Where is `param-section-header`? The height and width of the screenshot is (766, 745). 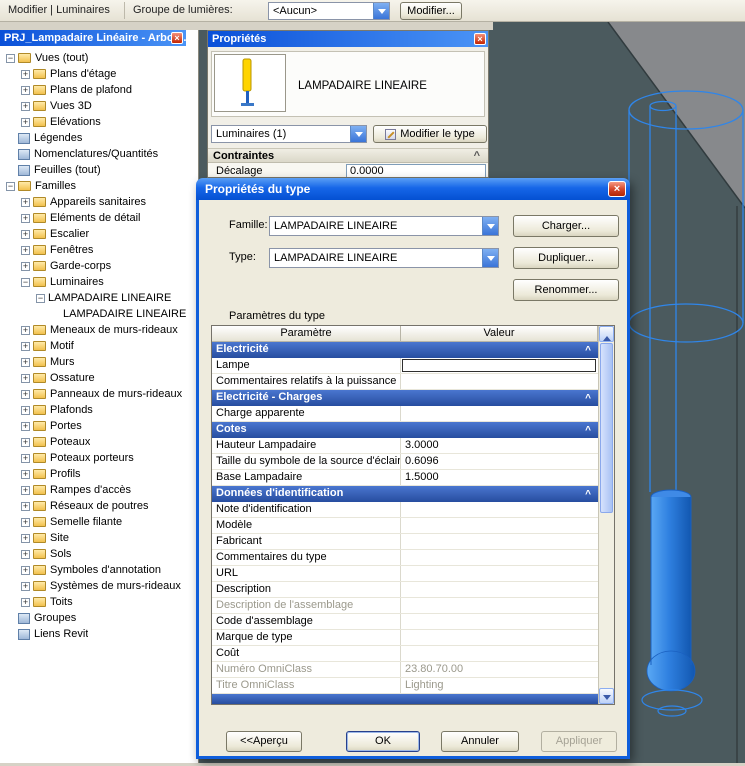
param-section-header is located at coordinates (405, 699).